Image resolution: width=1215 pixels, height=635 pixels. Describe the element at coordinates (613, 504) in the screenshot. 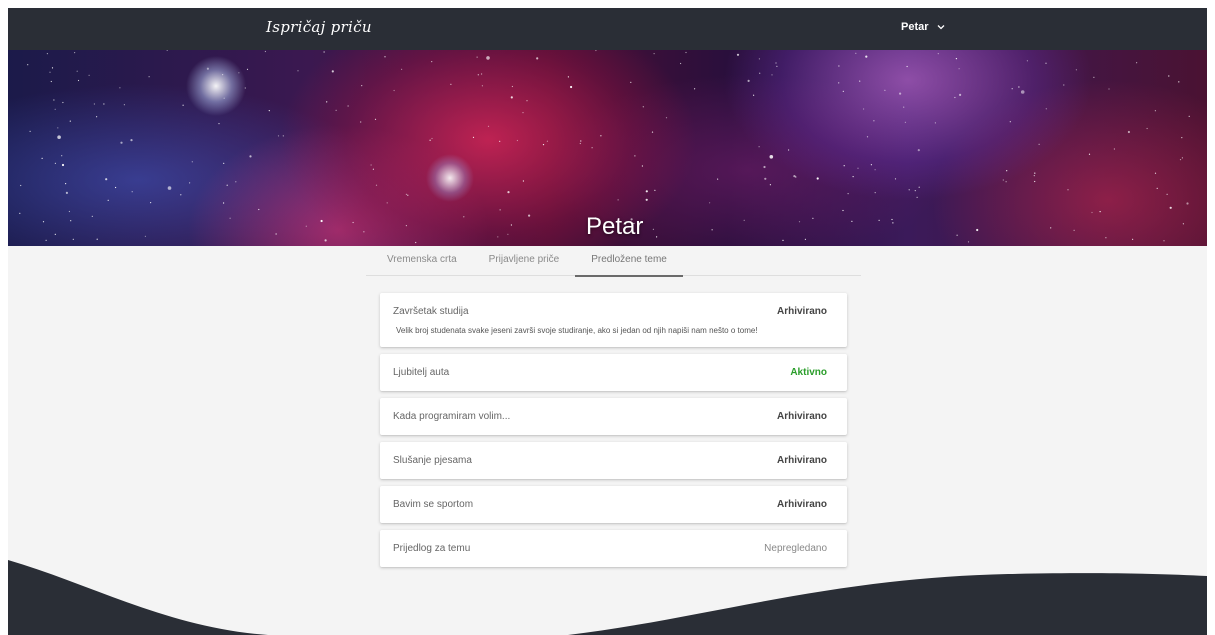

I see `topic-card-sports: Bavim se sportom Arhivirano` at that location.